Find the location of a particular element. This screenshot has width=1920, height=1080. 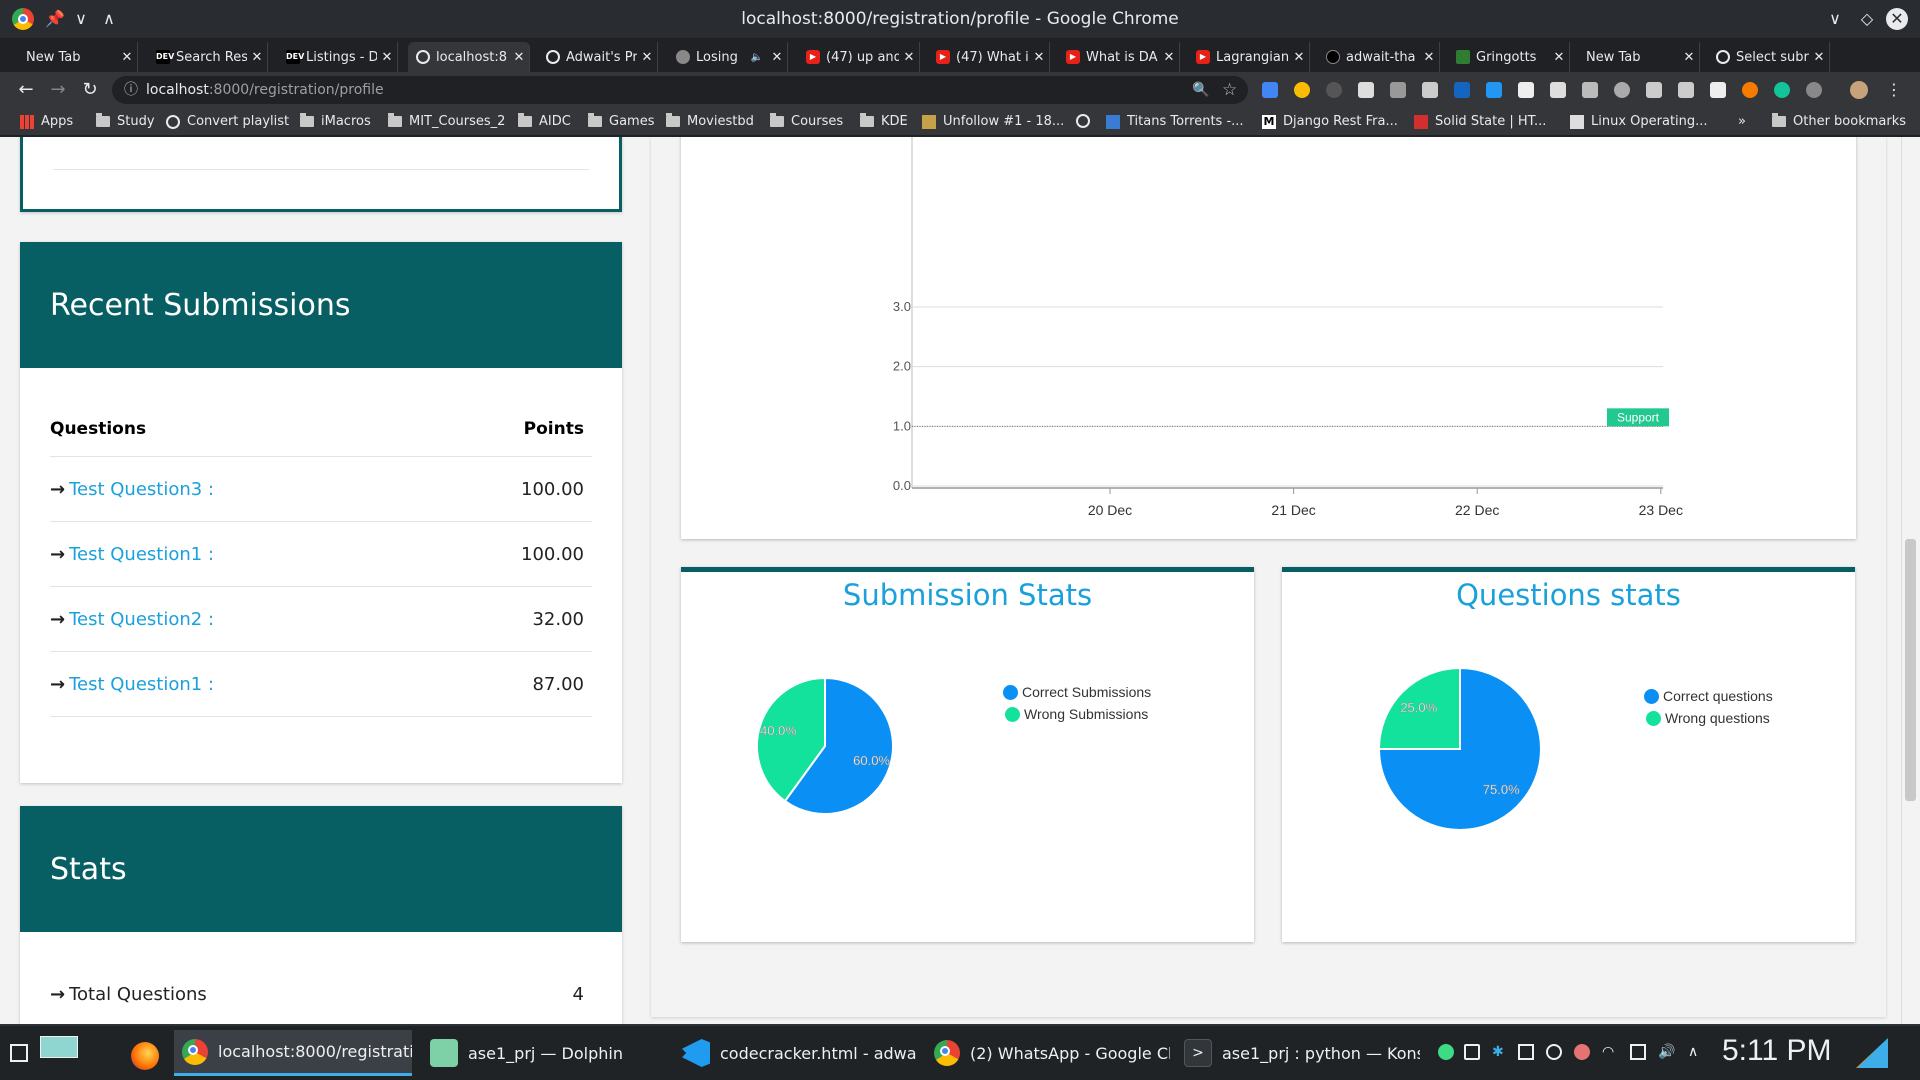

bookmark-kde: KDE is located at coordinates (884, 121).